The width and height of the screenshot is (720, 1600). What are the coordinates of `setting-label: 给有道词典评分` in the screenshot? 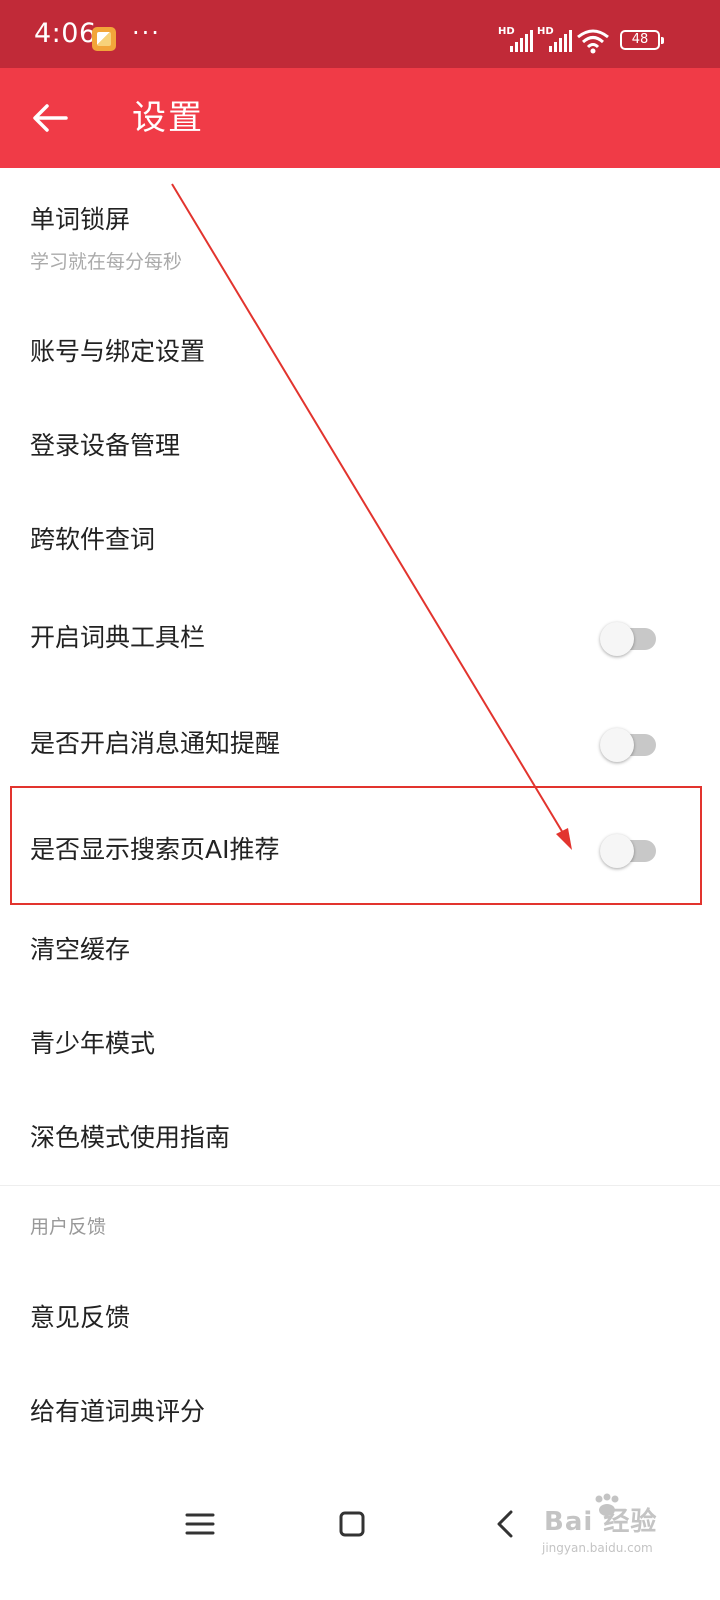 It's located at (118, 1411).